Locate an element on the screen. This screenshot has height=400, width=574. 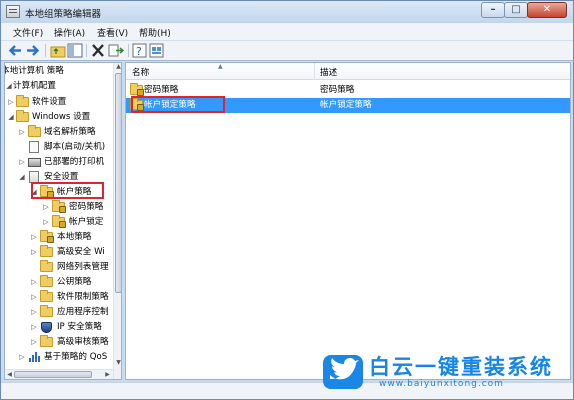
list-header: 名称 ▲ 描述 is located at coordinates (348, 71).